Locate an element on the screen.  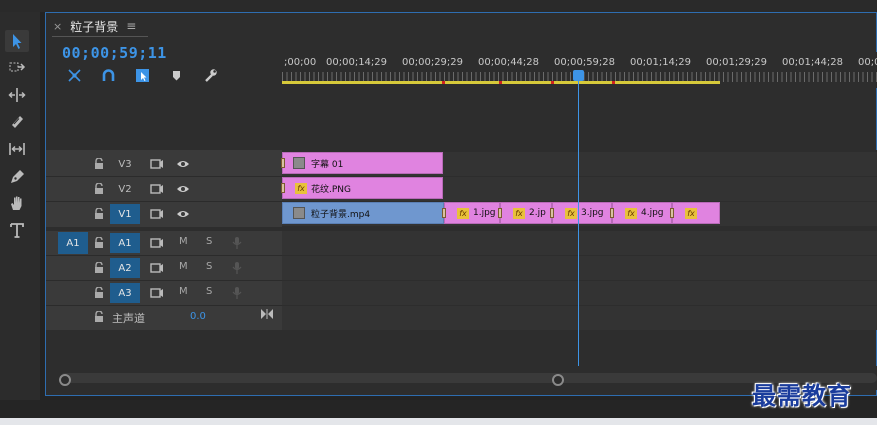
track-target-v2: V2 is located at coordinates (125, 189).